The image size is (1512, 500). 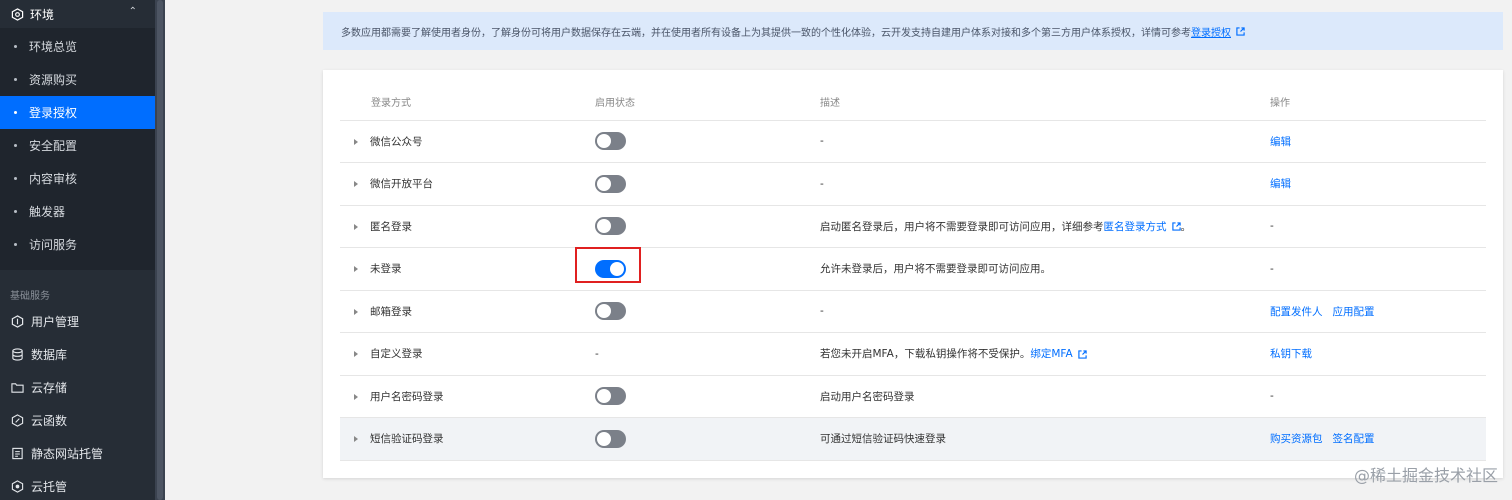 I want to click on desc-text: 启动匿名登录后，用户将不需要登录即可访问应用，详细参考, so click(x=962, y=226).